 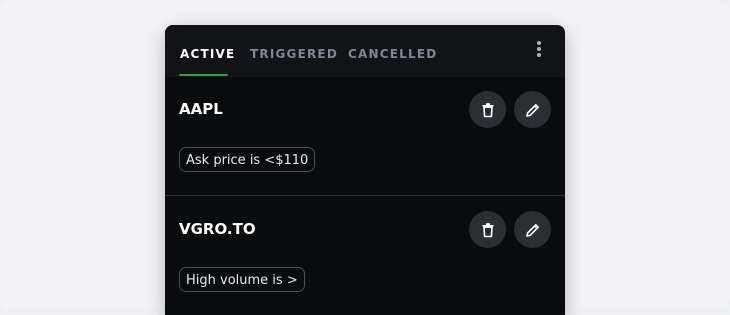 What do you see at coordinates (203, 75) in the screenshot?
I see `active-tab-indicator` at bounding box center [203, 75].